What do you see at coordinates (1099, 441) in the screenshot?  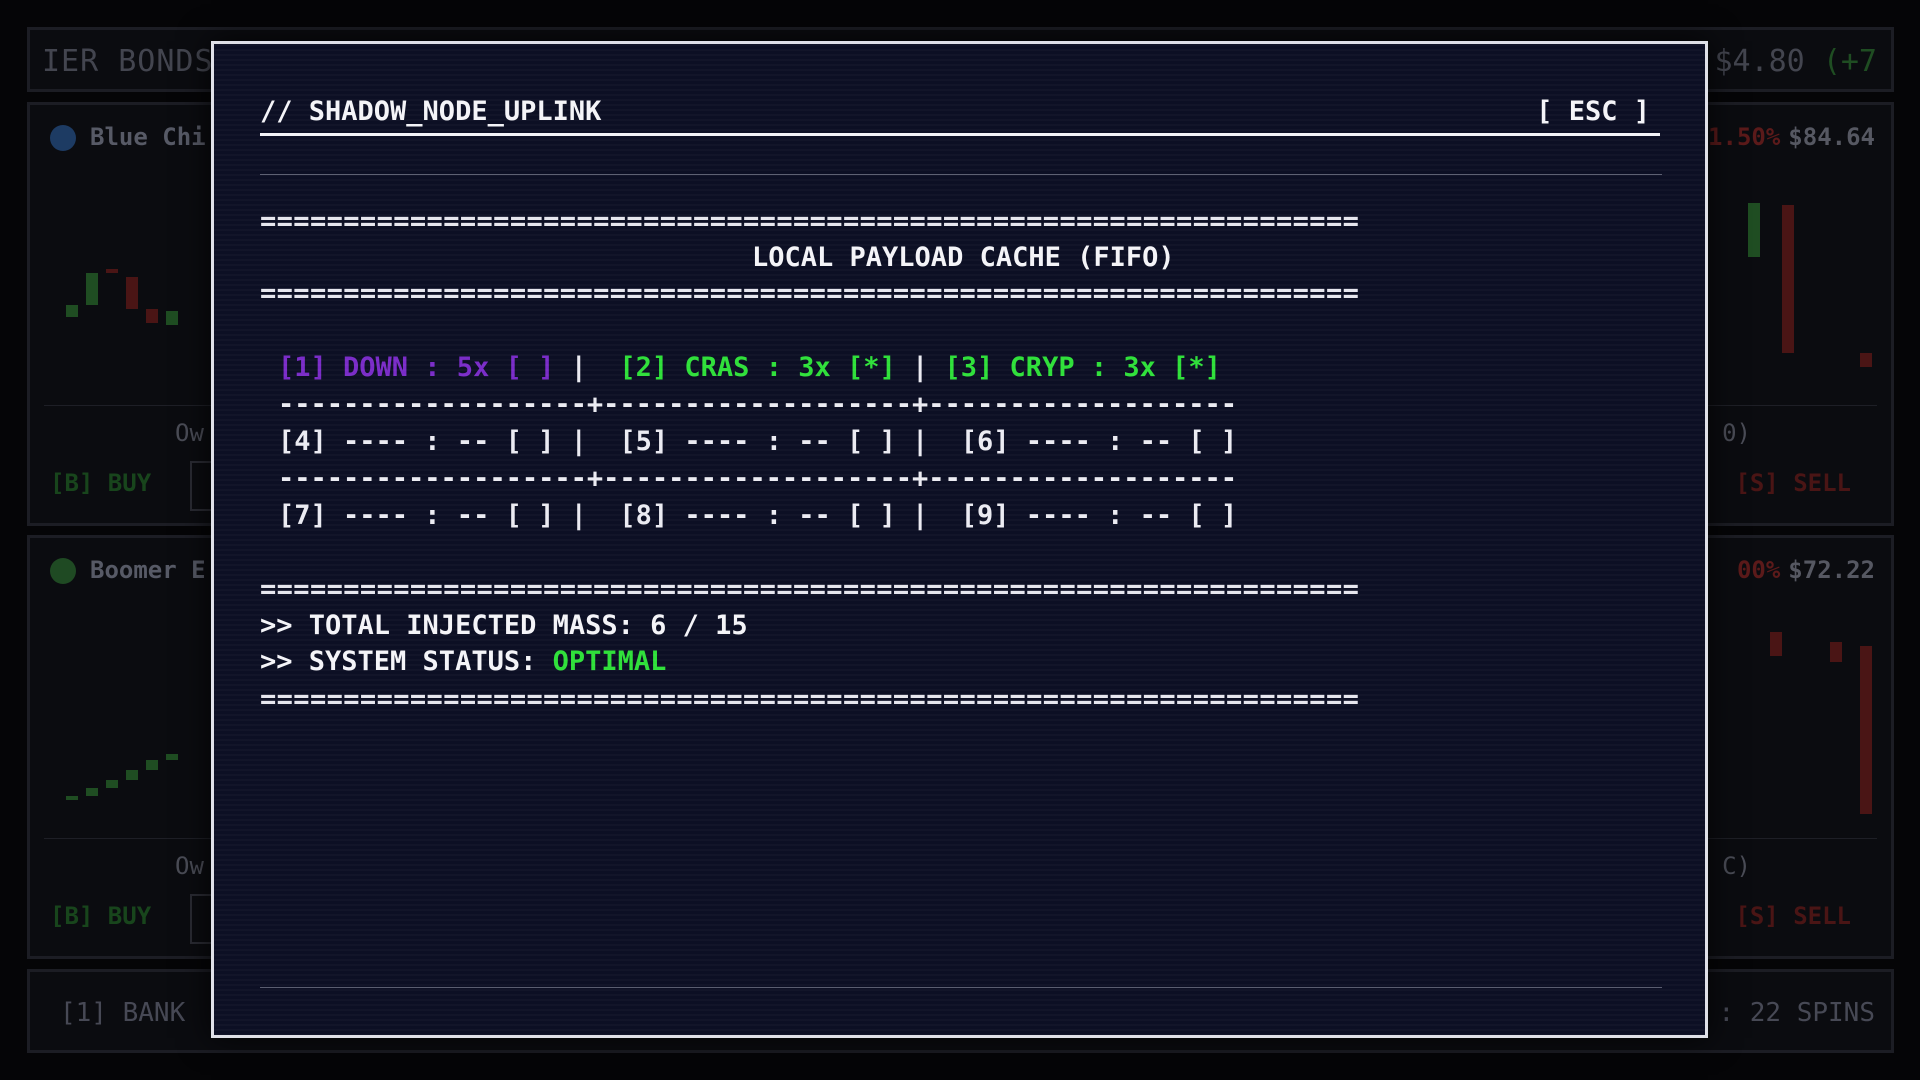 I see `cache-slot: [6] ---- : -- [ ]` at bounding box center [1099, 441].